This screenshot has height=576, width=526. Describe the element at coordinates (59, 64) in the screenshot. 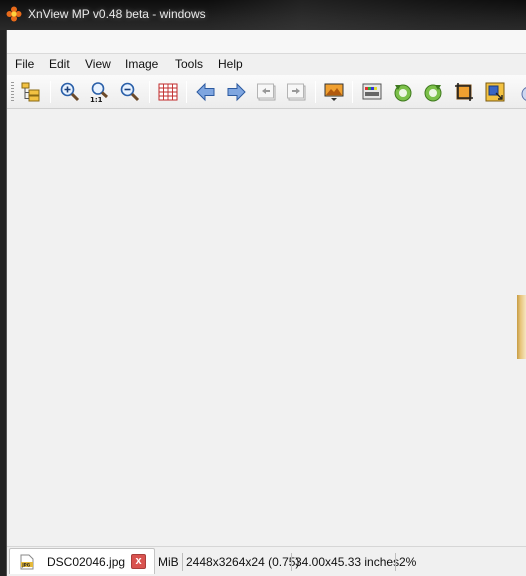

I see `menu-edit: Edit` at that location.